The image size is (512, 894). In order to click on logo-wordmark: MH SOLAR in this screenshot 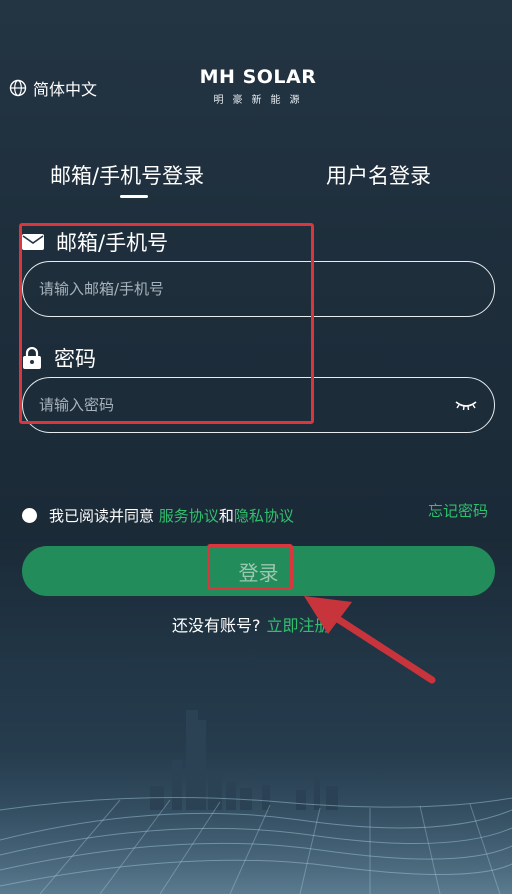, I will do `click(258, 77)`.